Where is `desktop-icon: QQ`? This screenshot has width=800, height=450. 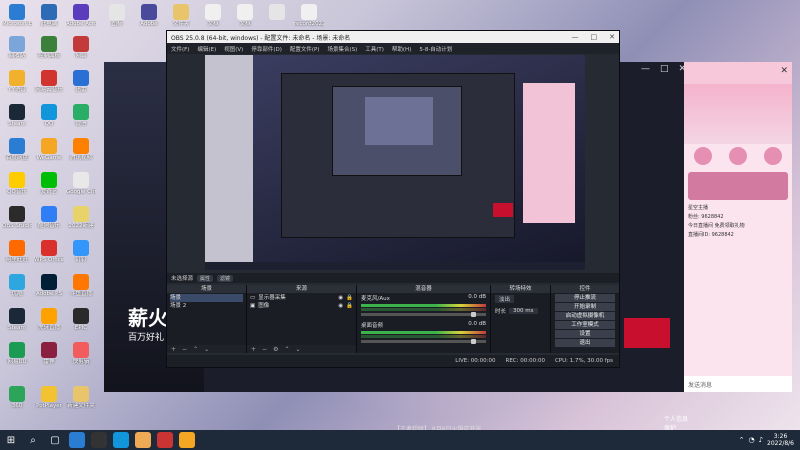
desktop-icon: QQ is located at coordinates (49, 115).